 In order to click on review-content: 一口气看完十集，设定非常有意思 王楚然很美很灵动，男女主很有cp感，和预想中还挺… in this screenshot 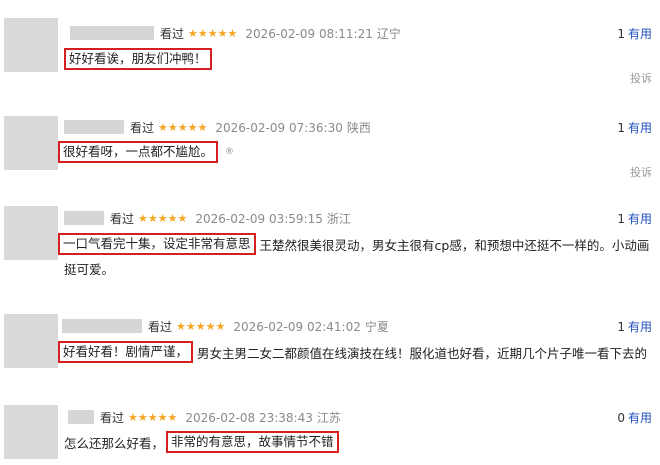, I will do `click(353, 244)`.